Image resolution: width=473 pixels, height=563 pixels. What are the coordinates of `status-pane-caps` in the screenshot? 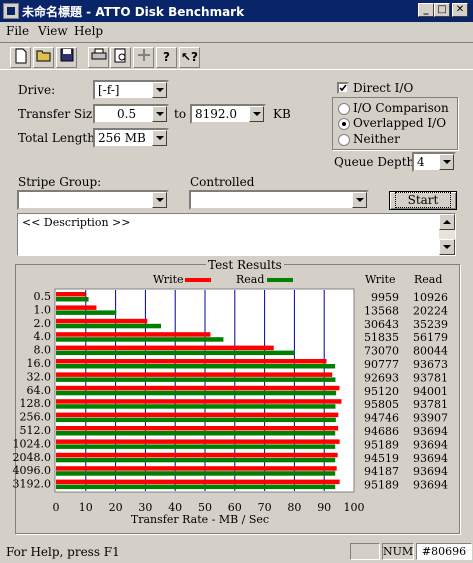 It's located at (365, 551).